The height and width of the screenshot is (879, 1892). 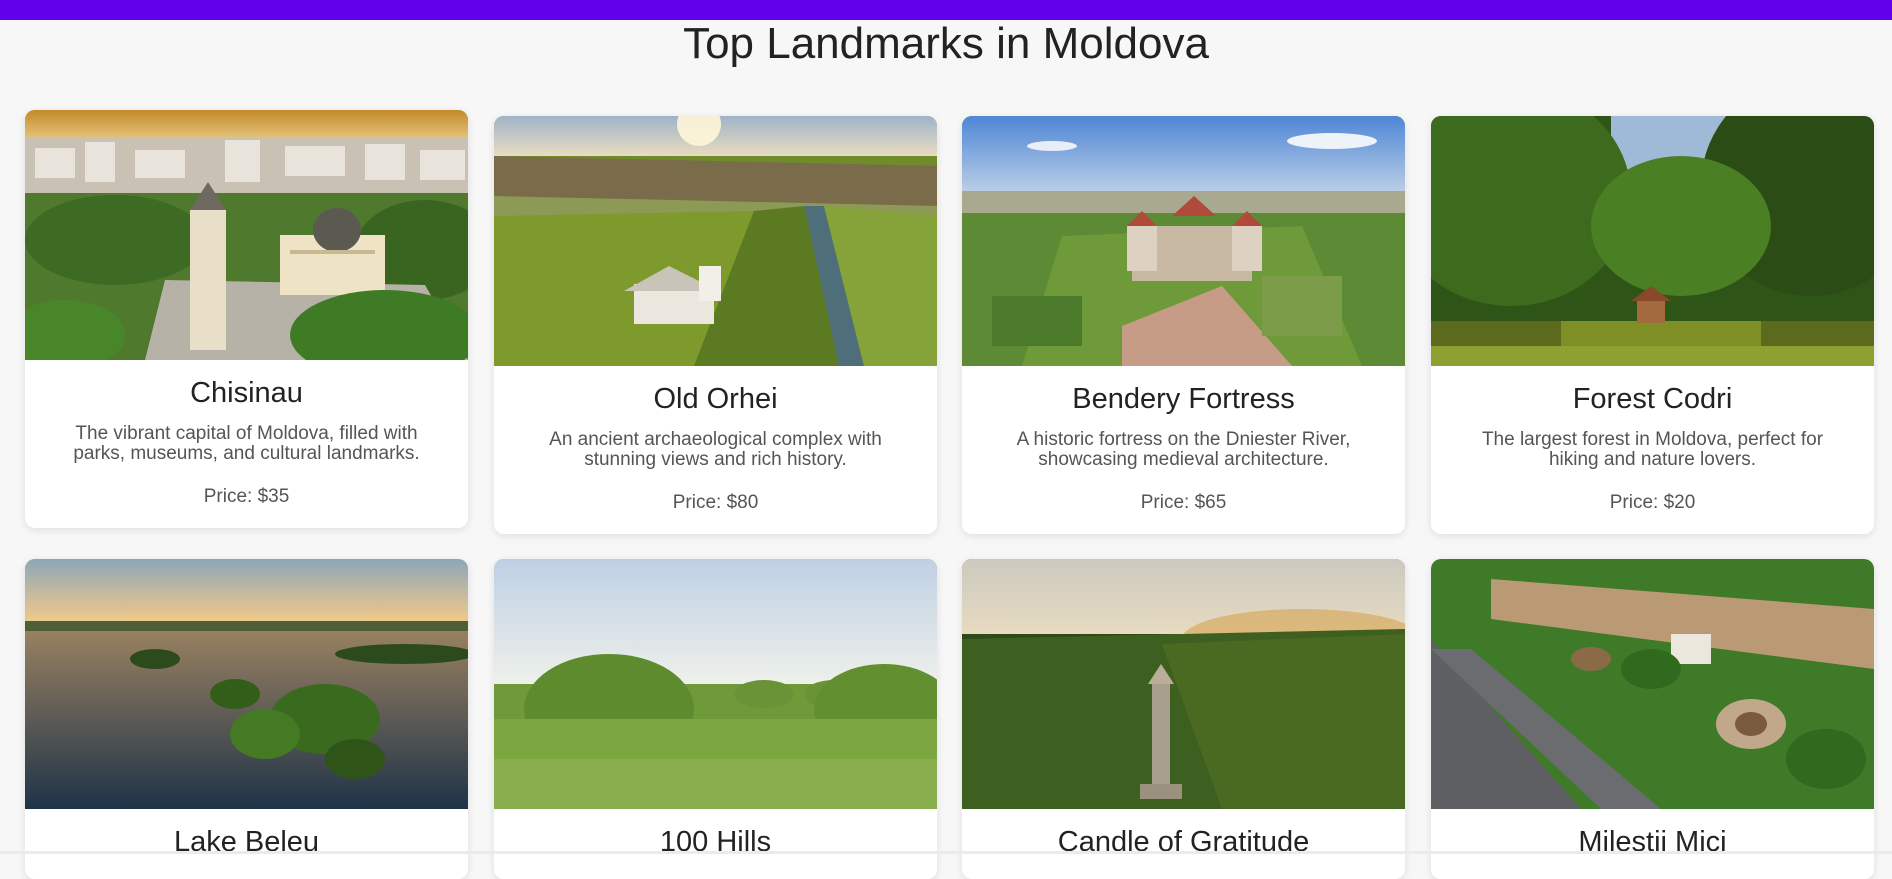 I want to click on old-orhei-photo, so click(x=715, y=241).